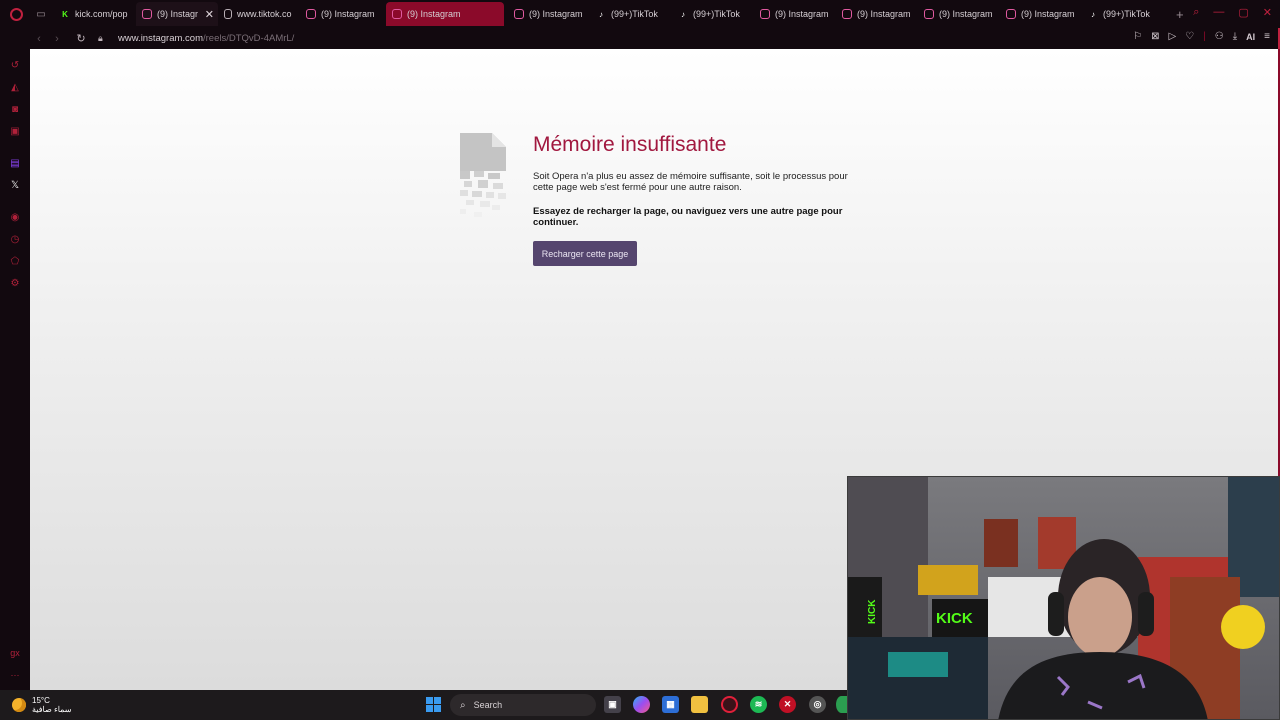  I want to click on heart-icon: ♡, so click(1189, 36).